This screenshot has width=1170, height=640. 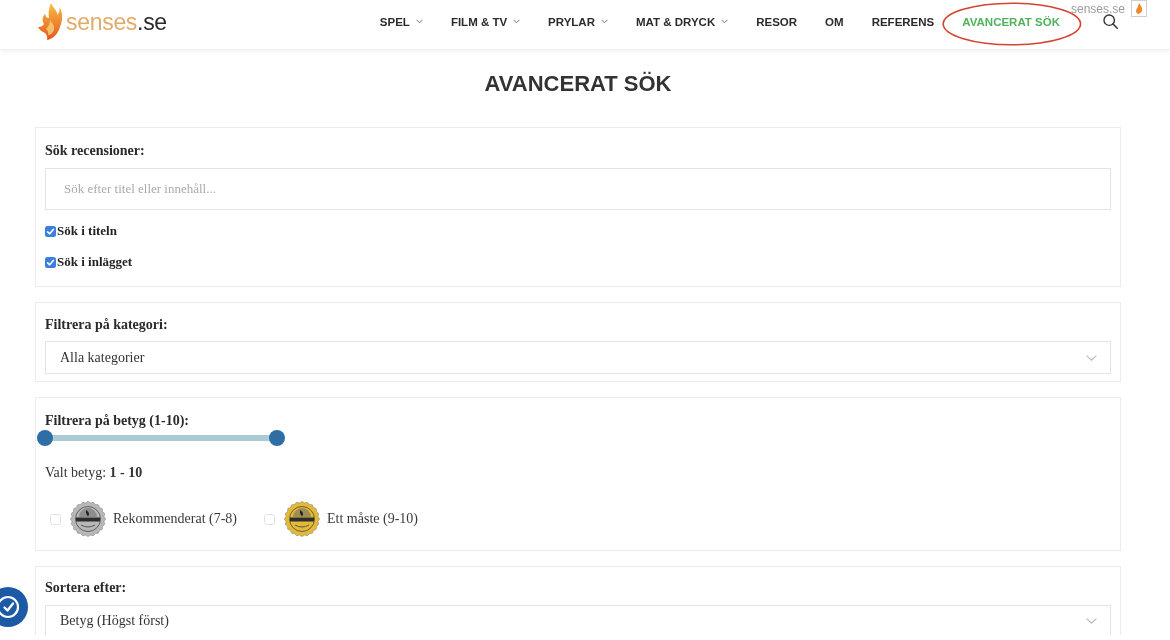 I want to click on nav-link: OM, so click(x=834, y=21).